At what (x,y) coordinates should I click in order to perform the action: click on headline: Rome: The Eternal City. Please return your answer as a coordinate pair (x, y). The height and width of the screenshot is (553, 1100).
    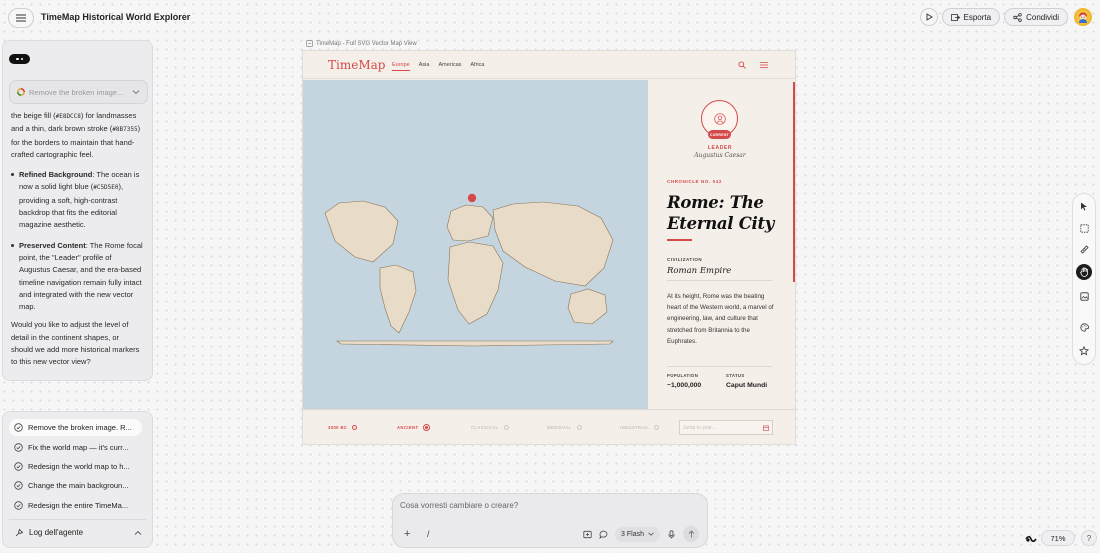
    Looking at the image, I should click on (721, 213).